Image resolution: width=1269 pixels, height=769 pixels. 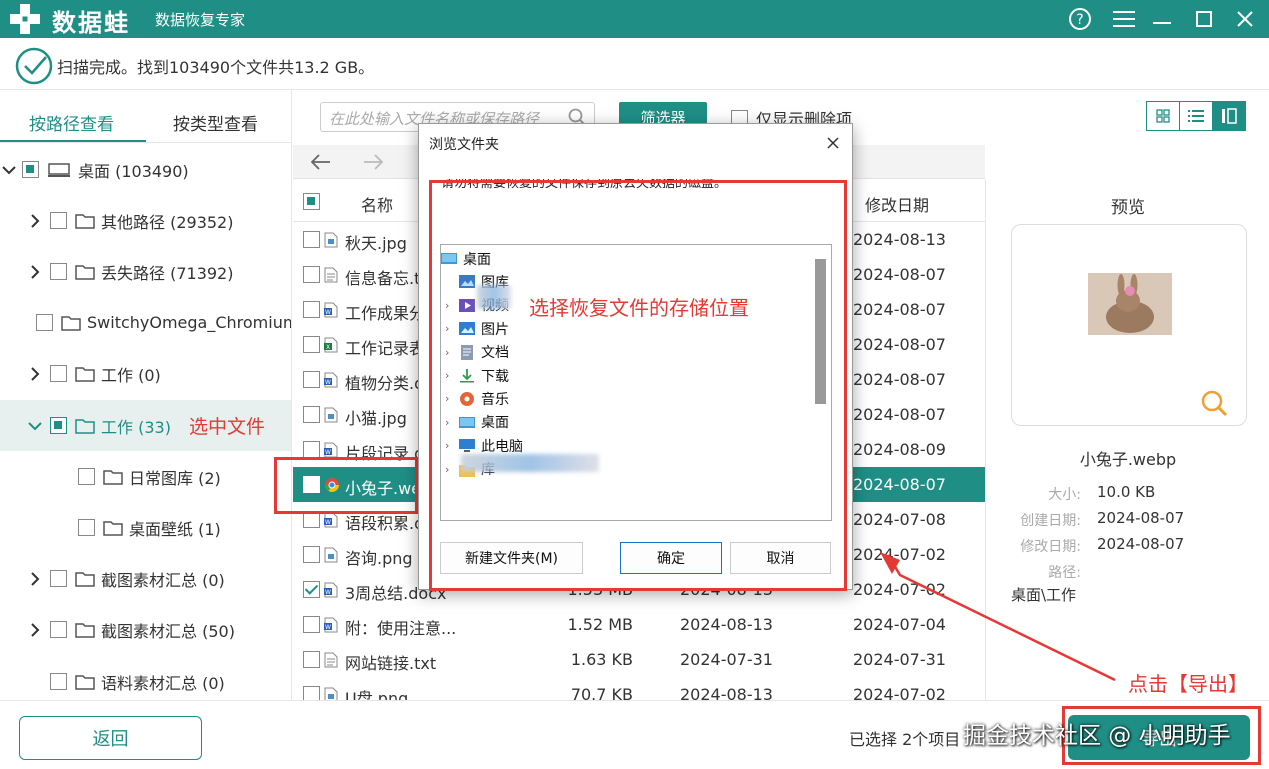 I want to click on tree-item-other-paths: 其他路径 (29352), so click(x=145, y=220).